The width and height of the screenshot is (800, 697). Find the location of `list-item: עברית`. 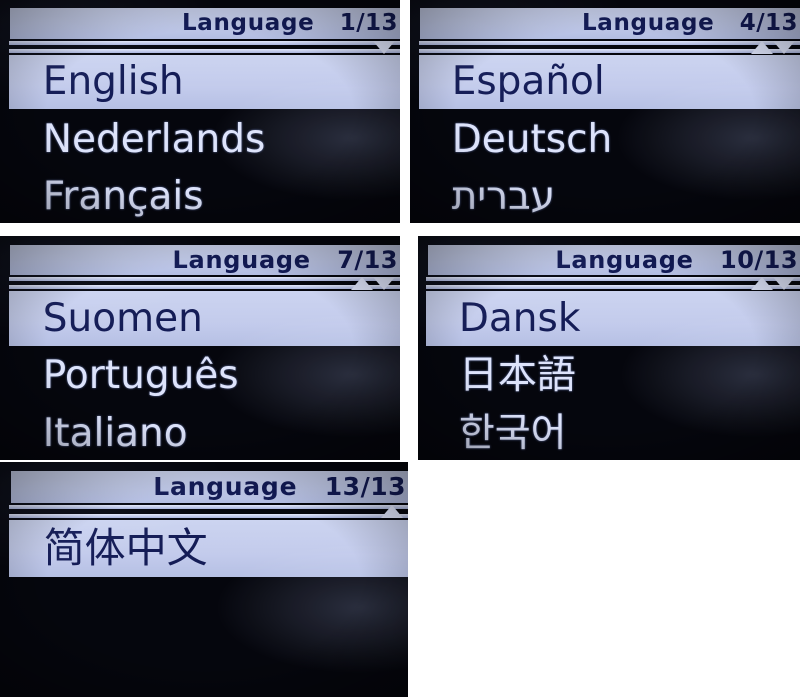

list-item: עברית is located at coordinates (609, 196).